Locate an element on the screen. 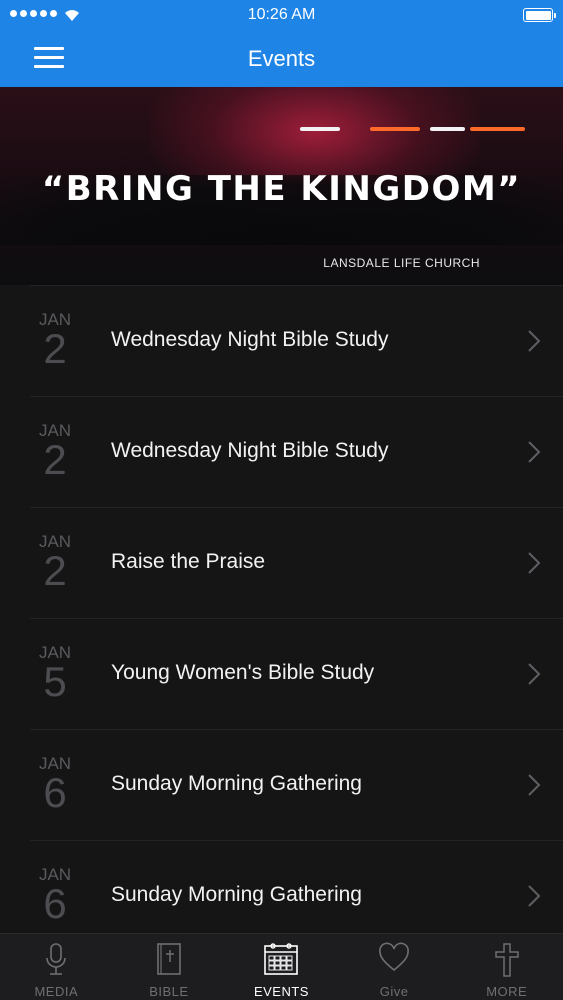 Image resolution: width=563 pixels, height=1000 pixels. tab-events: EVENTS is located at coordinates (281, 967).